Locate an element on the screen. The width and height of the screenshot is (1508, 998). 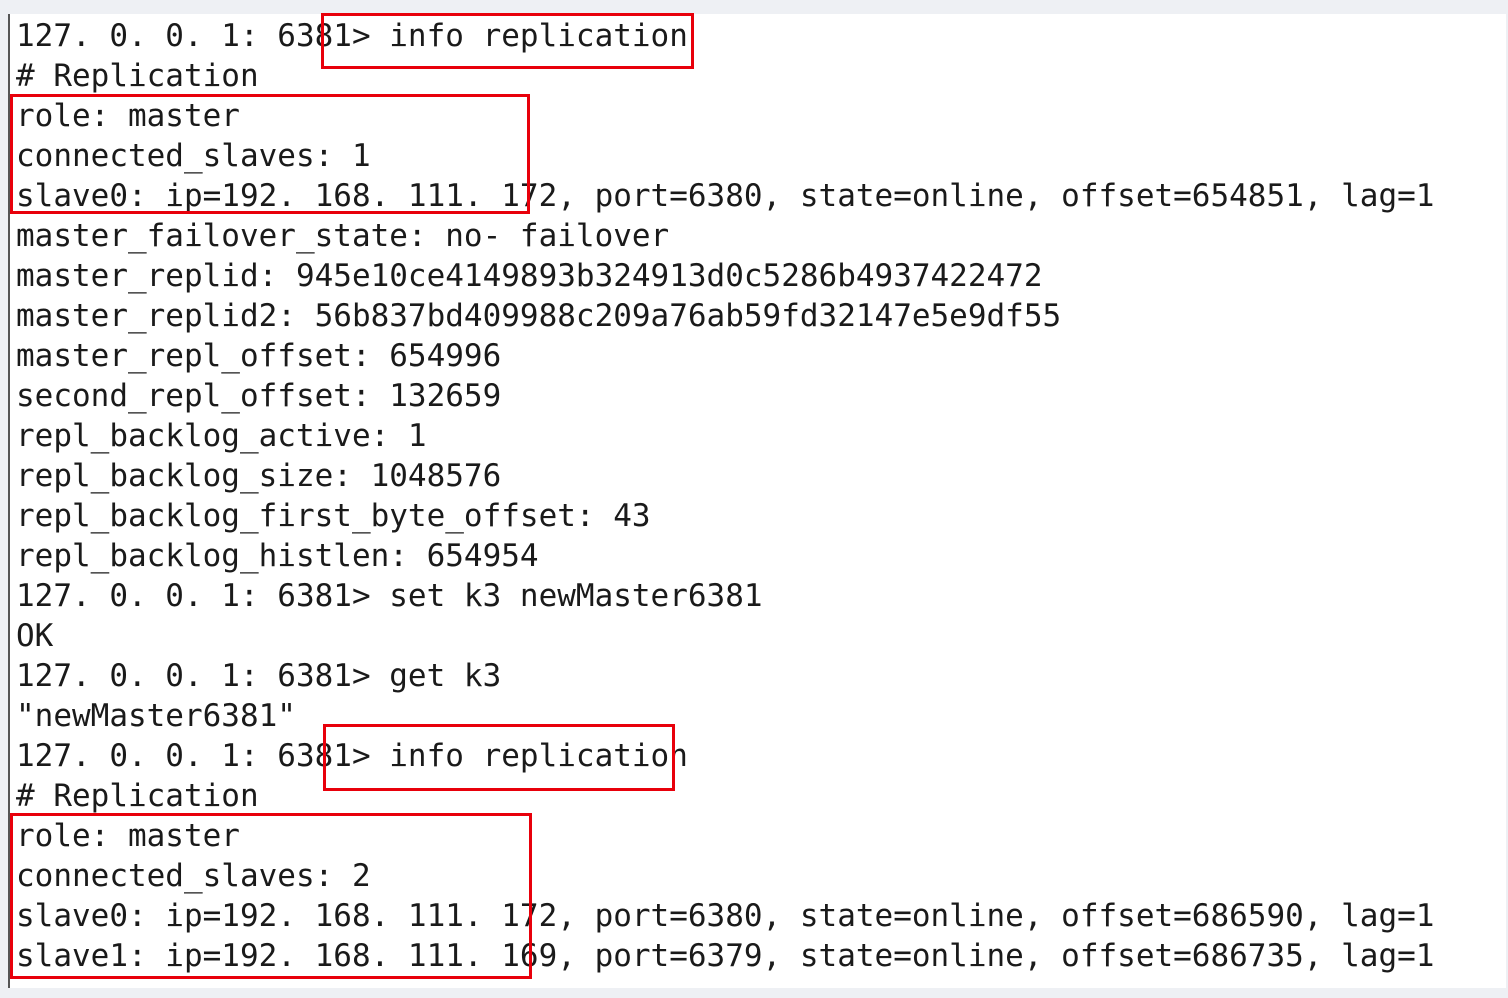
window-top-edge is located at coordinates (754, 7).